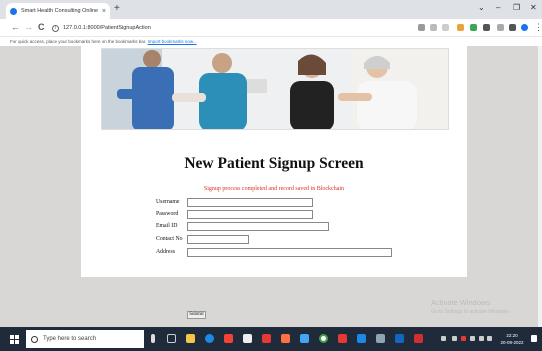 This screenshot has height=351, width=542. What do you see at coordinates (274, 163) in the screenshot?
I see `page-title: New Patient Signup Screen` at bounding box center [274, 163].